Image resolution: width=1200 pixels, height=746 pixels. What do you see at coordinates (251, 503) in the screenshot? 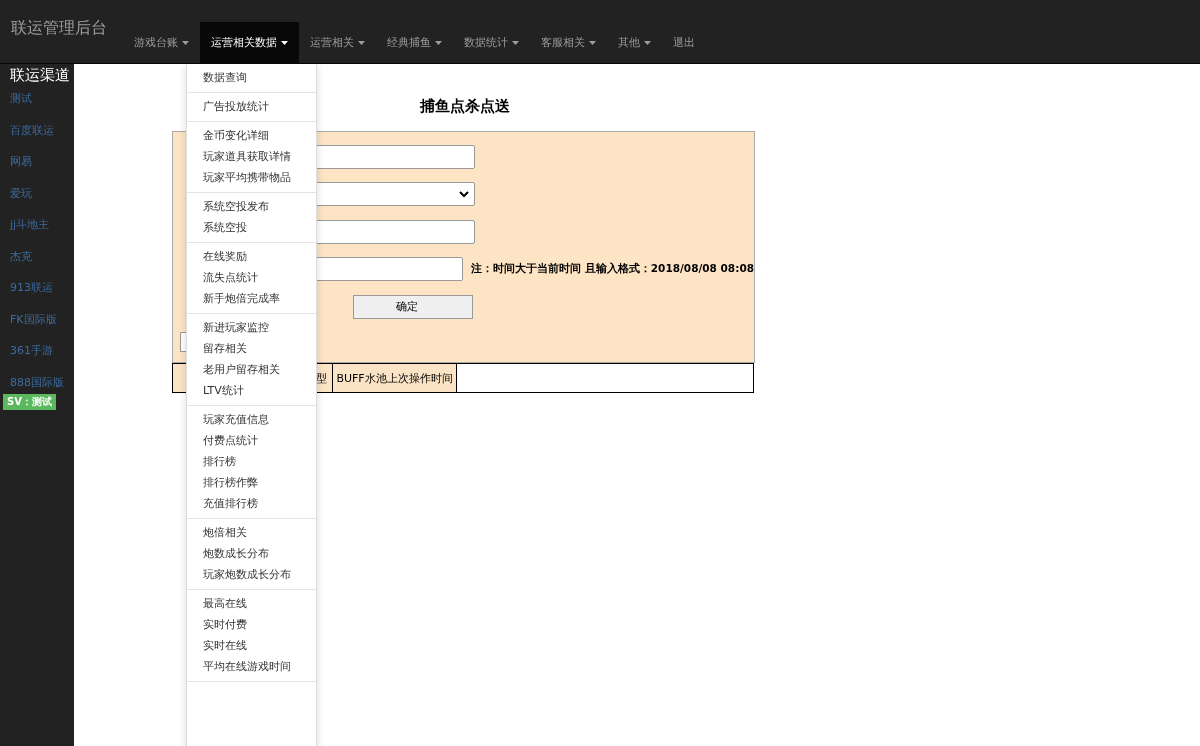
I see `menu-item: 充值排行榜` at bounding box center [251, 503].